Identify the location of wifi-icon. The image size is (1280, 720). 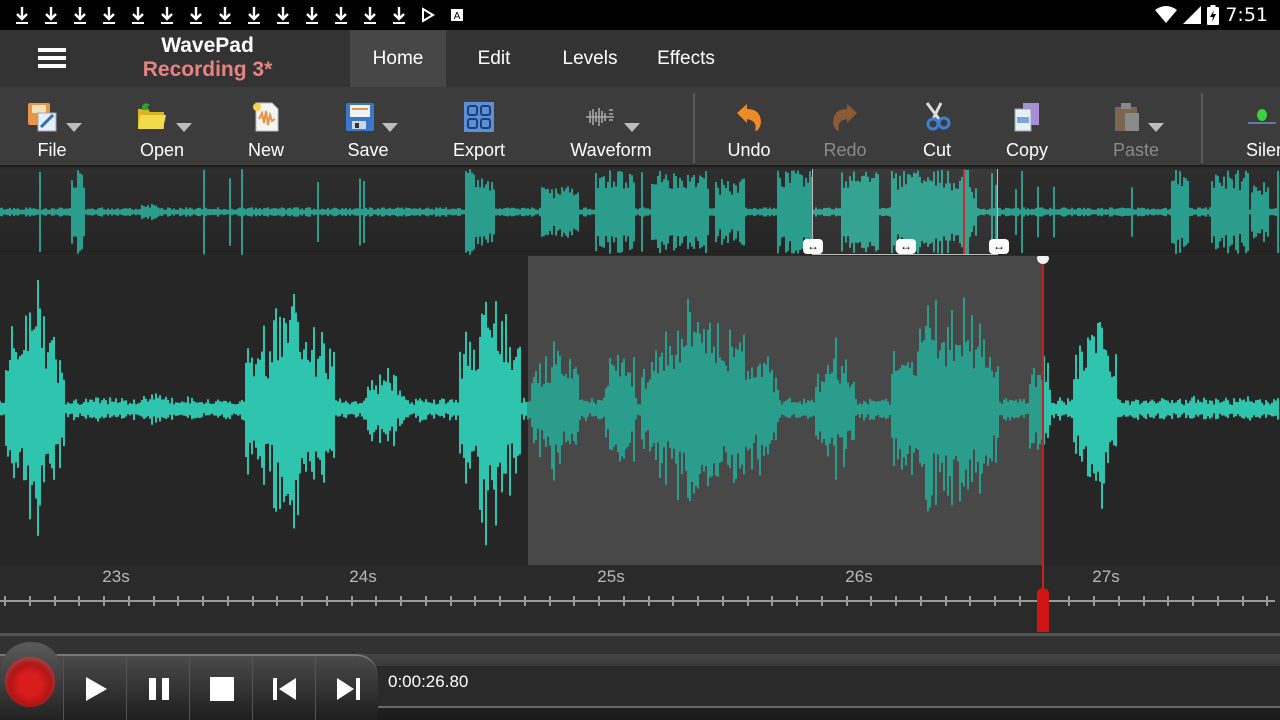
(1166, 14).